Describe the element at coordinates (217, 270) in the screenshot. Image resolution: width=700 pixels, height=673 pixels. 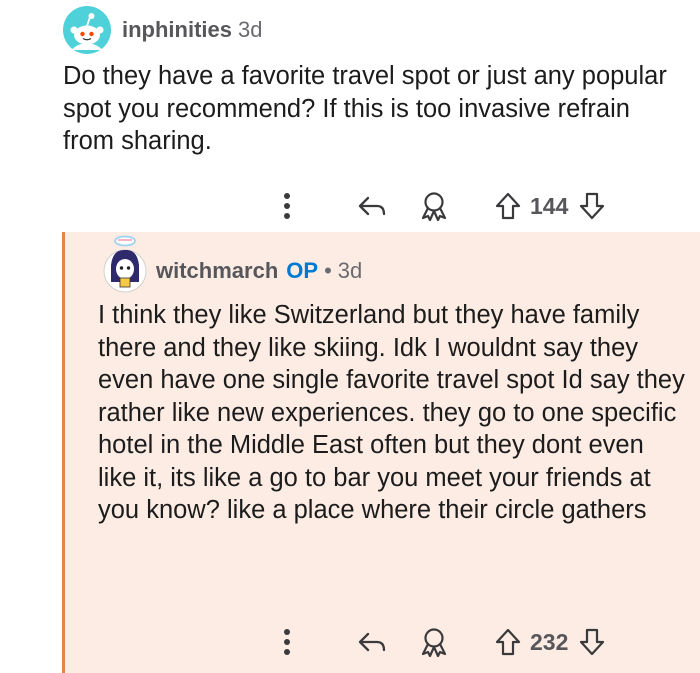
I see `username: witchmarch` at that location.